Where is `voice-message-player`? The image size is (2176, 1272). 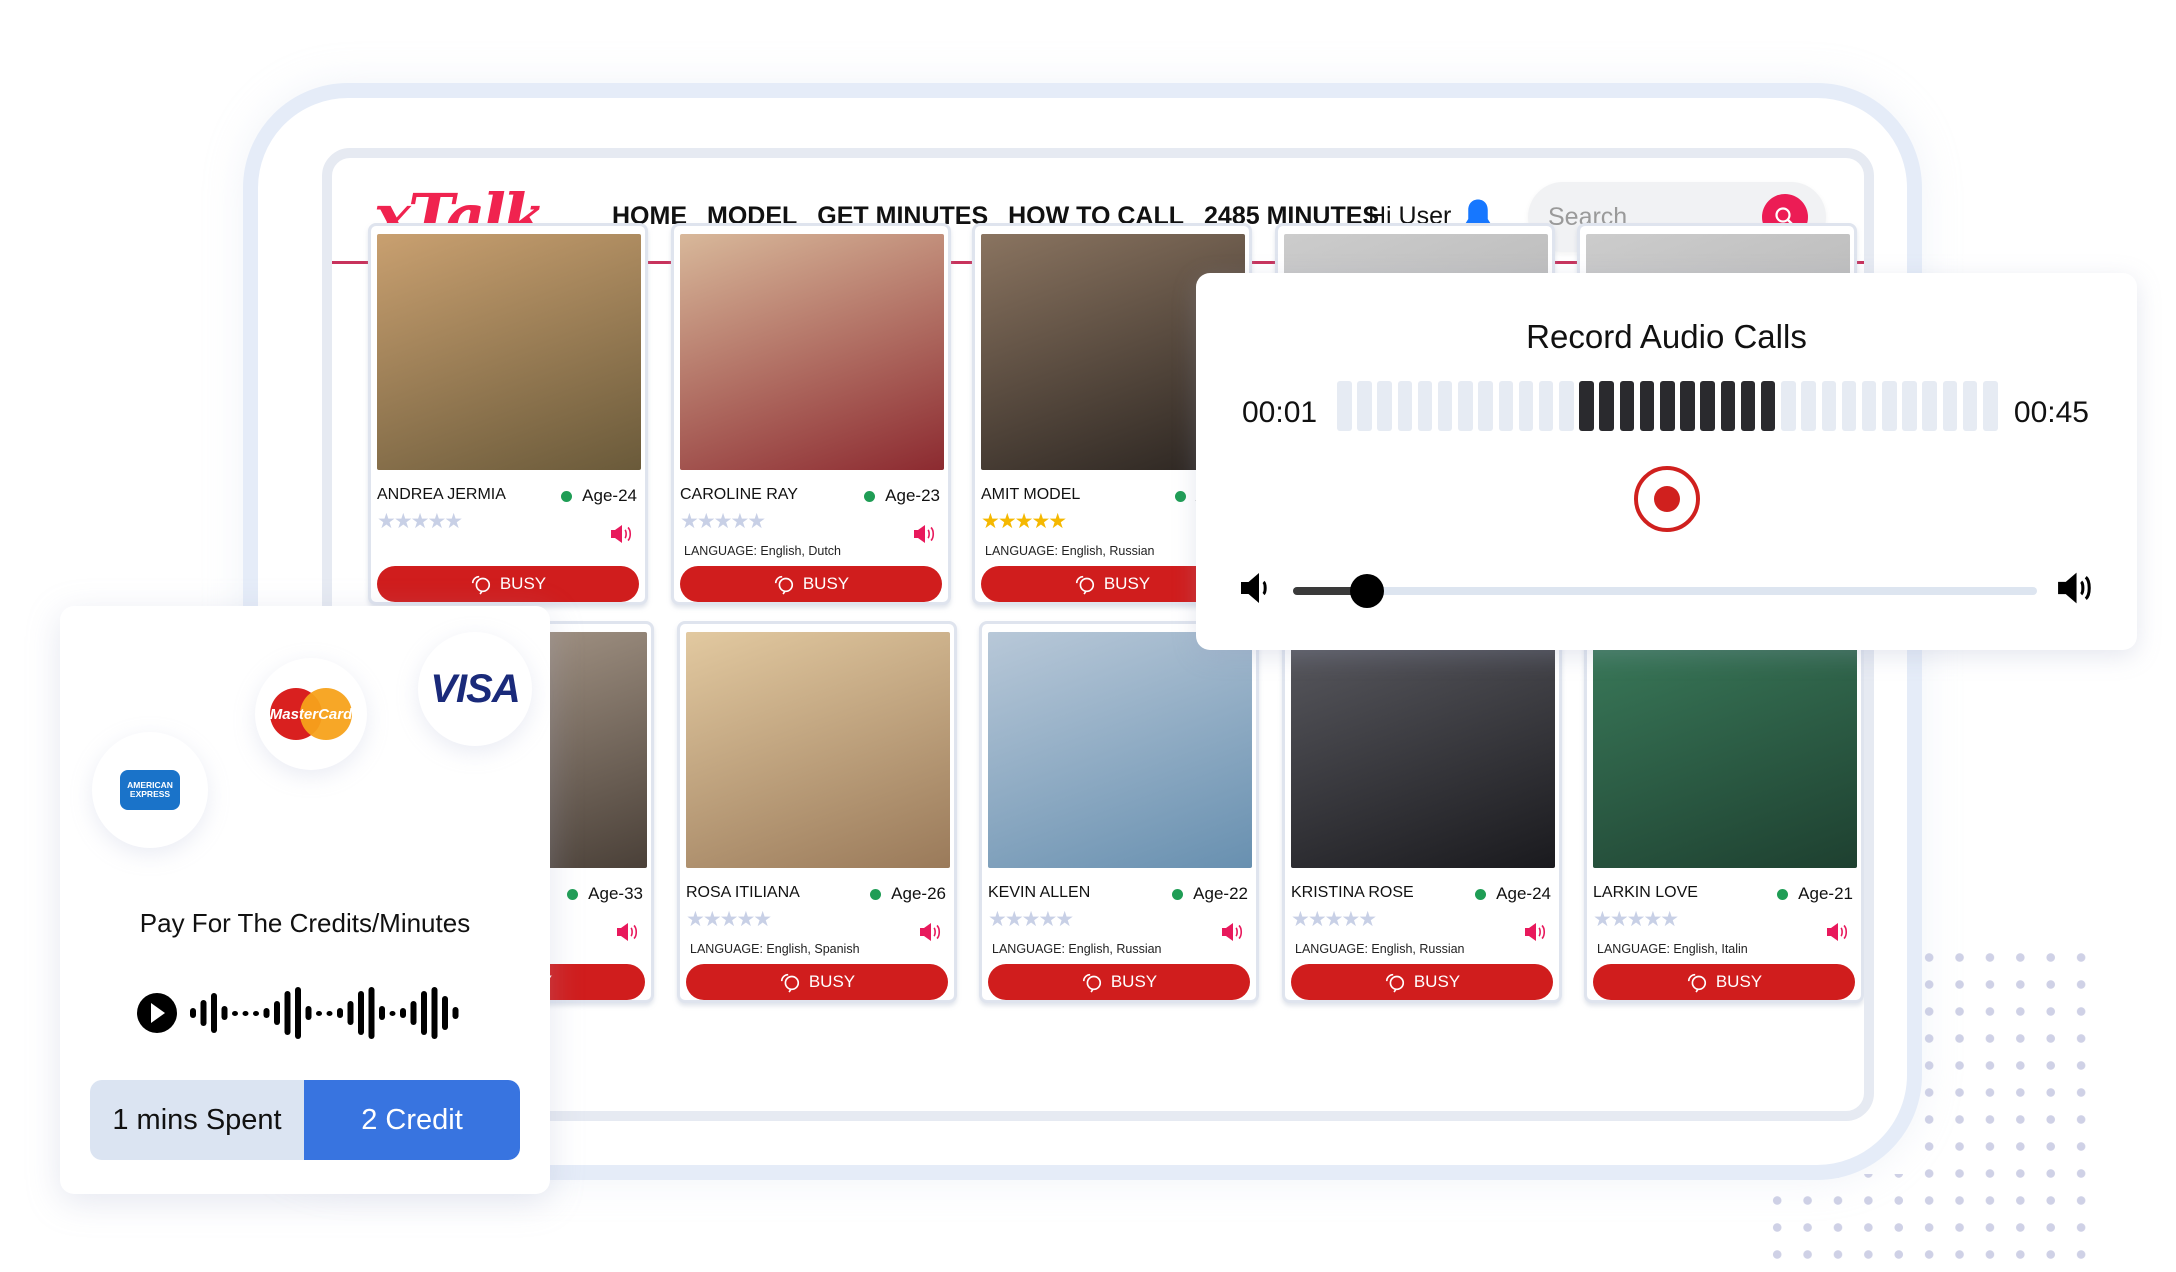
voice-message-player is located at coordinates (302, 1013).